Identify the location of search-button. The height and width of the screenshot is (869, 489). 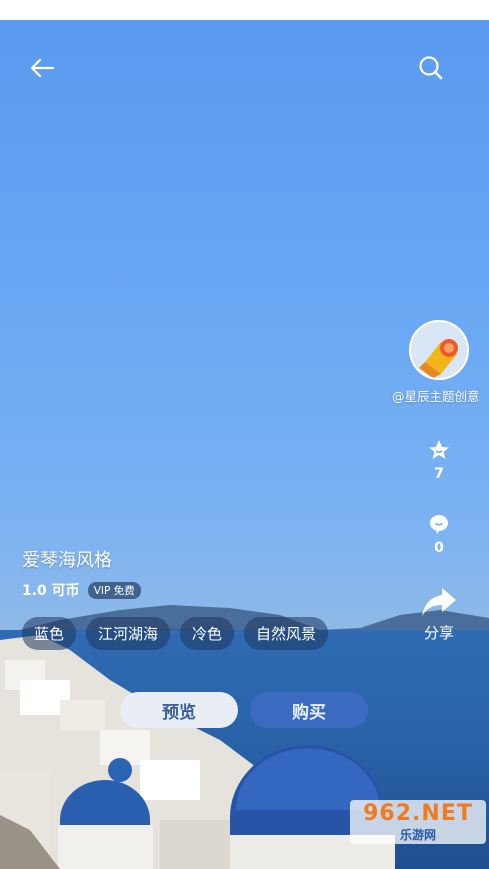
(431, 68).